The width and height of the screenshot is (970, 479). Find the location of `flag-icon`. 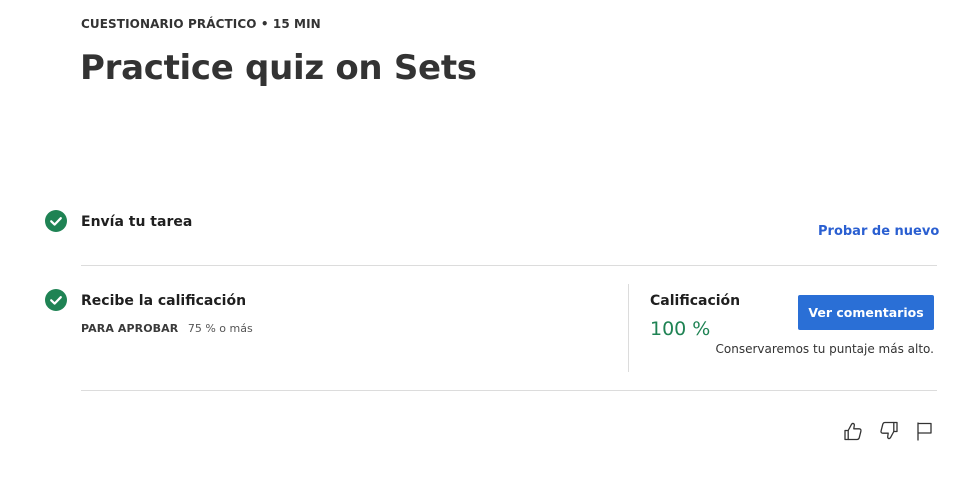

flag-icon is located at coordinates (924, 431).